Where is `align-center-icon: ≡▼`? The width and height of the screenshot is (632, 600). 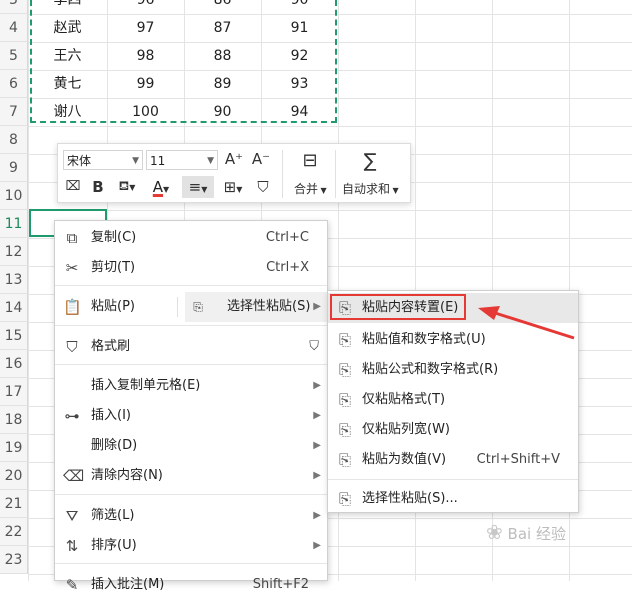
align-center-icon: ≡▼ is located at coordinates (198, 187).